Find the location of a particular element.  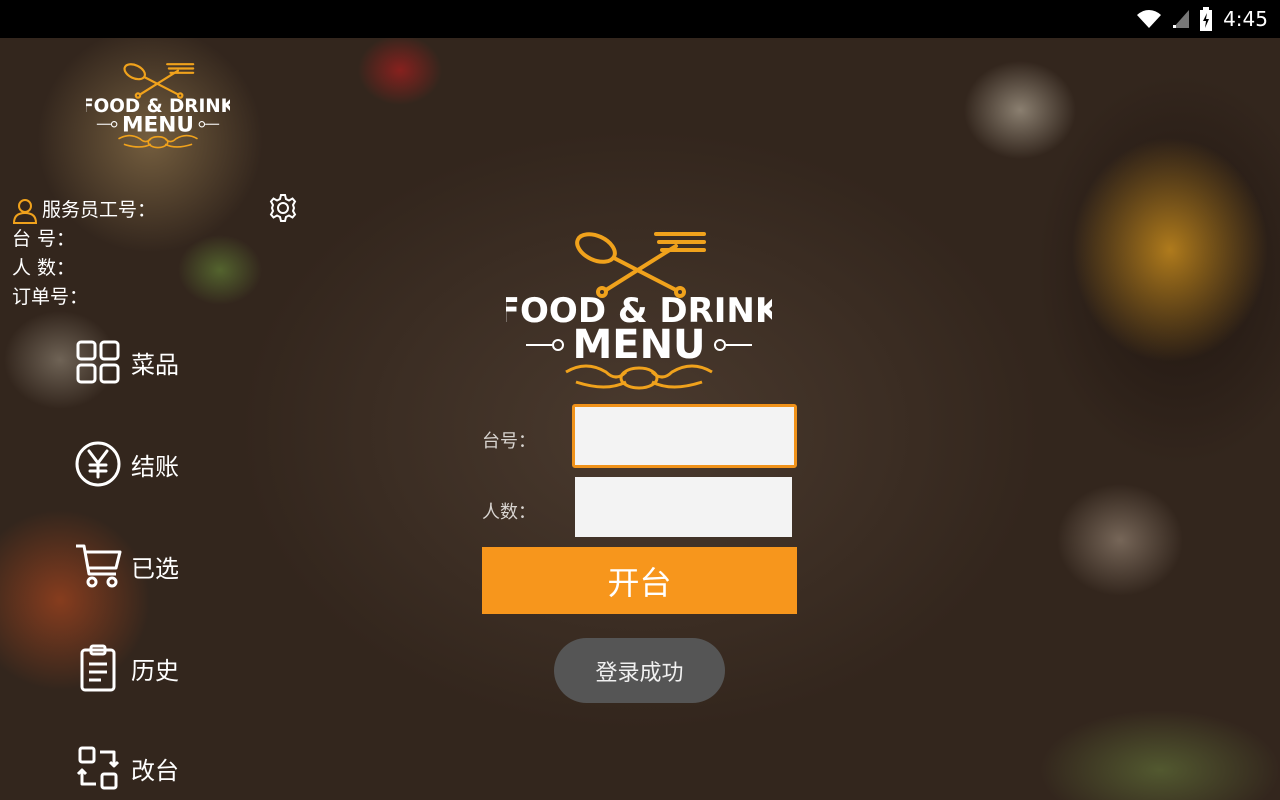

people-field-label: 人数： is located at coordinates (509, 512).